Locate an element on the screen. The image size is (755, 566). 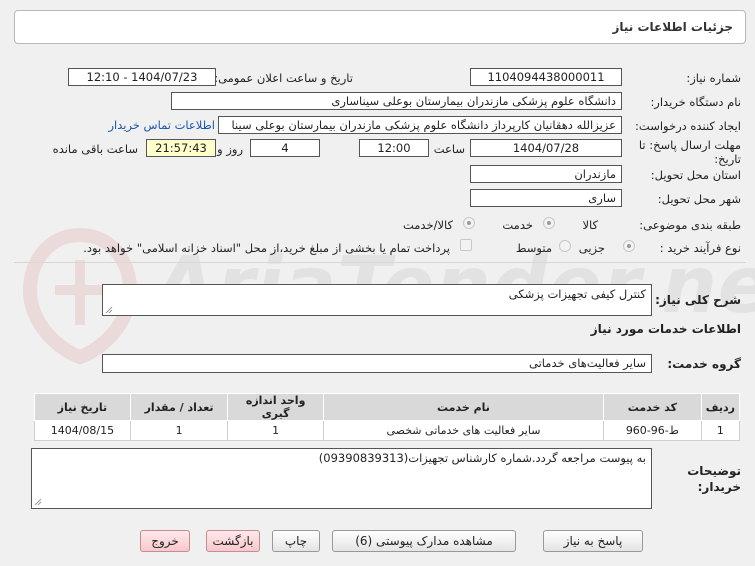
process-option-medium-label: متوسط is located at coordinates (533, 248).